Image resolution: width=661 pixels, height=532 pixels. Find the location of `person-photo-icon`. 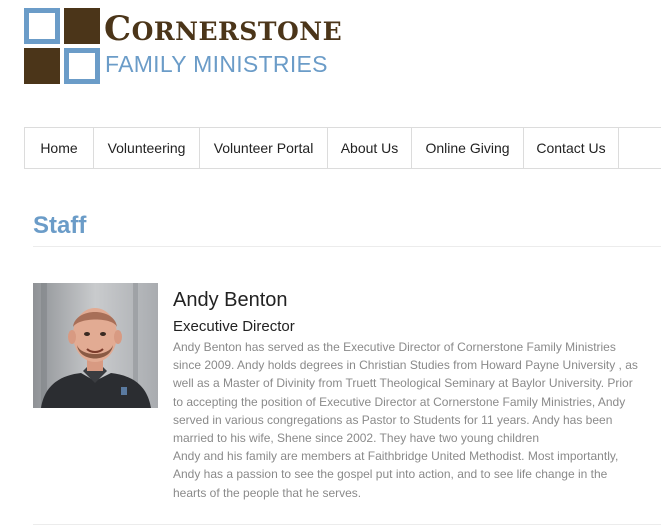

person-photo-icon is located at coordinates (95, 345).